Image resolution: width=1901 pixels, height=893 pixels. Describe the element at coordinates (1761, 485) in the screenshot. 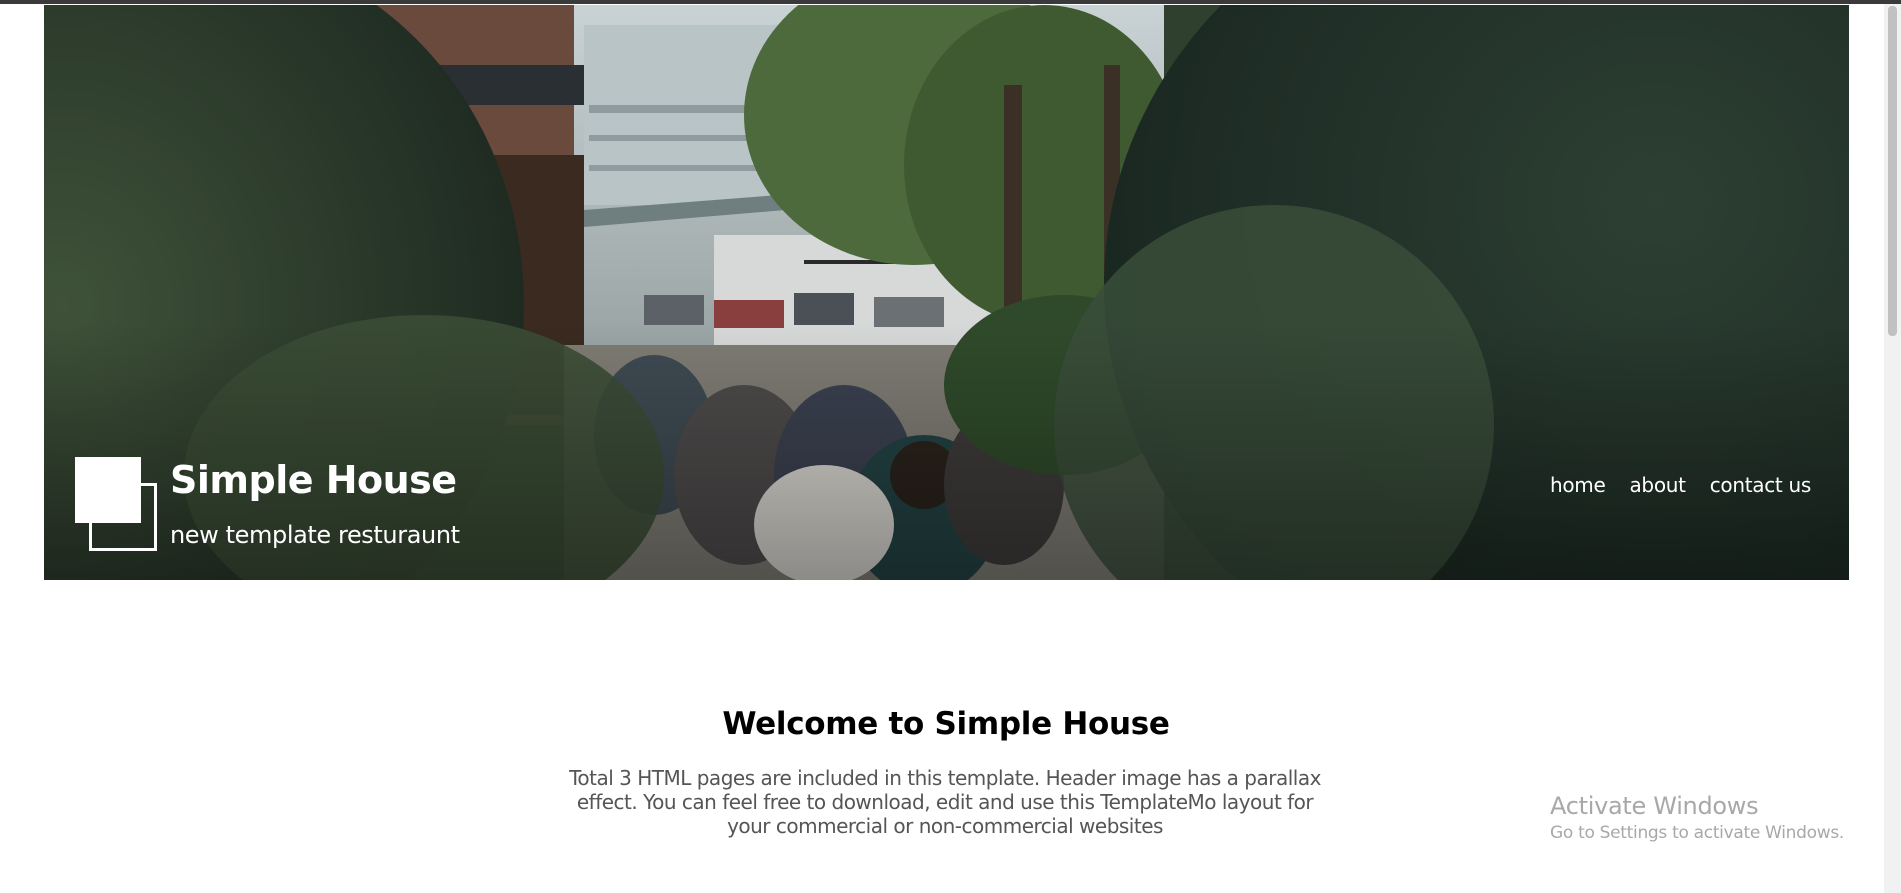

I see `nav-link-contact-us: contact us` at that location.